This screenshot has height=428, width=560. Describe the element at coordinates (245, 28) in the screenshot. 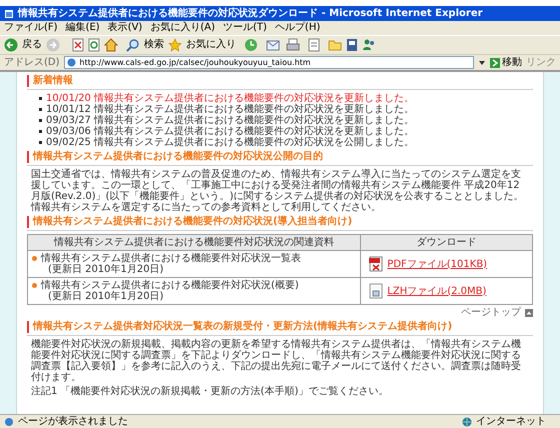

I see `menu-item: ツール(T)` at that location.